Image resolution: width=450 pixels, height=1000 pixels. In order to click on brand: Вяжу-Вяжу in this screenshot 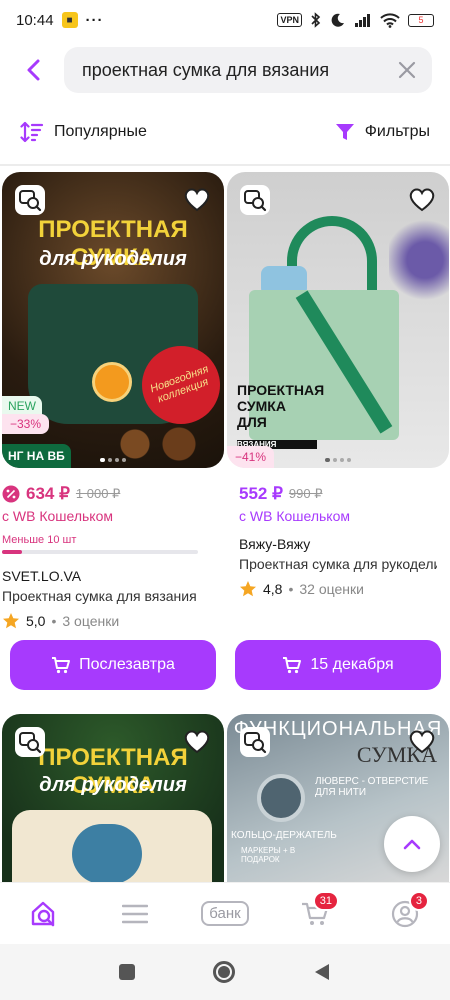, I will do `click(275, 544)`.